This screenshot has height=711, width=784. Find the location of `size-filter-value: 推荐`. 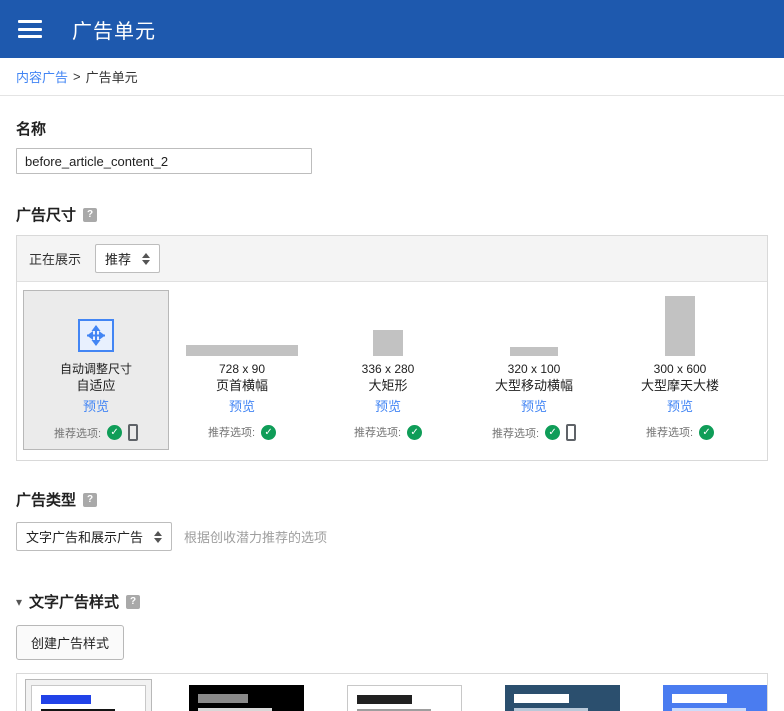

size-filter-value: 推荐 is located at coordinates (118, 259).